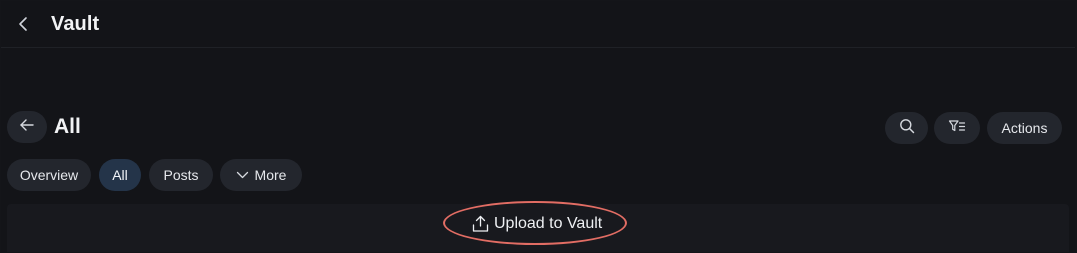 This screenshot has height=253, width=1077. I want to click on back-button, so click(27, 127).